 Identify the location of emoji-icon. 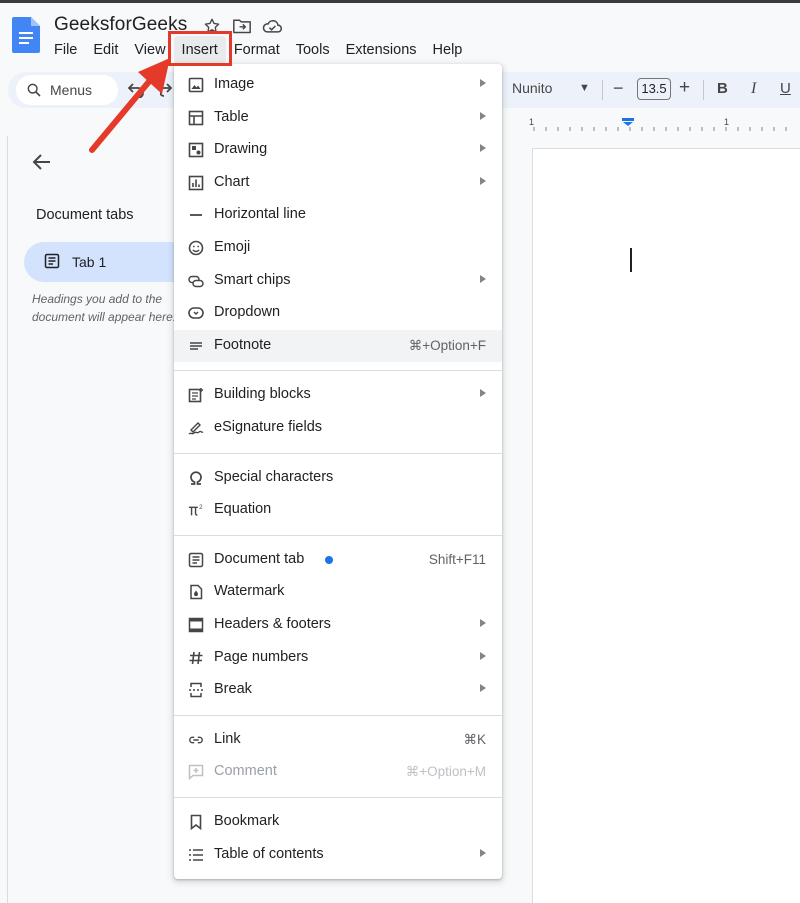
(196, 248).